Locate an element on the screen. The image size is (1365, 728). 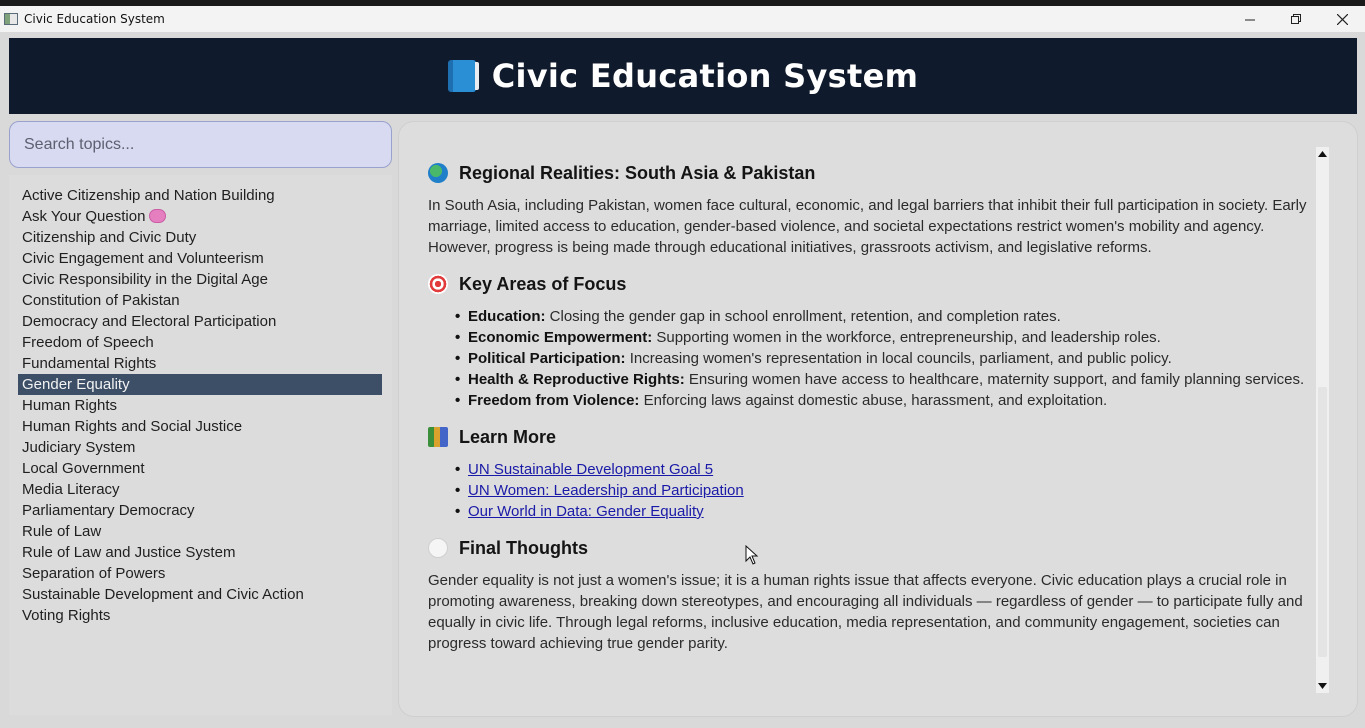
search-input is located at coordinates (200, 144).